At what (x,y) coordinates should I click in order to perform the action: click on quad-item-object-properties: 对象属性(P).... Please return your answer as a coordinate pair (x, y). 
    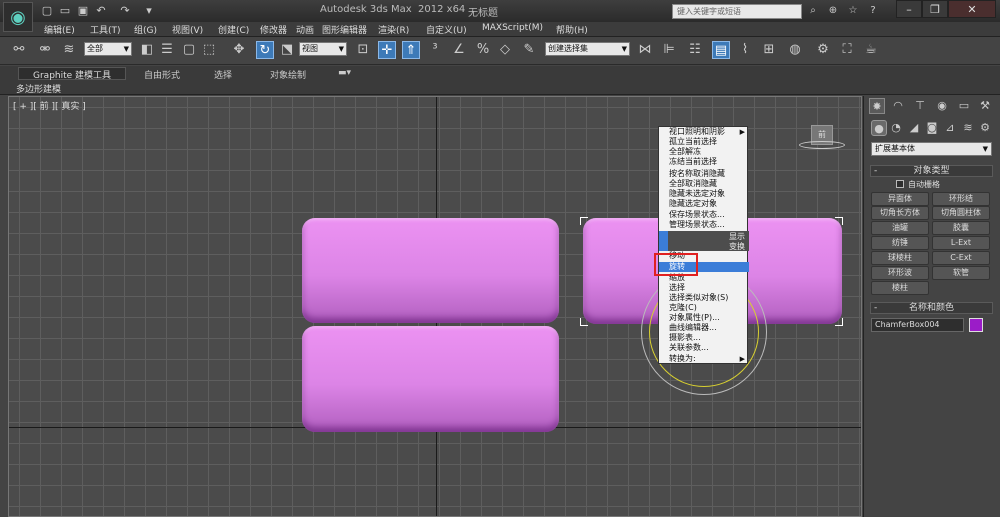
    Looking at the image, I should click on (704, 318).